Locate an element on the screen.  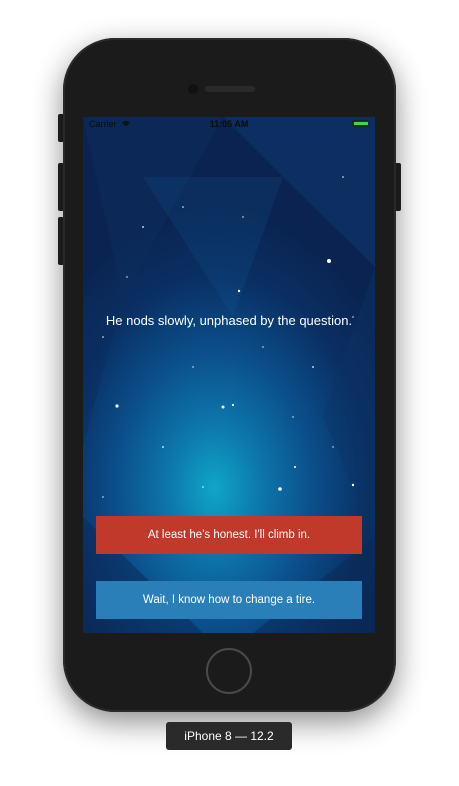
device-label: iPhone 8 — 12.2 is located at coordinates (229, 736).